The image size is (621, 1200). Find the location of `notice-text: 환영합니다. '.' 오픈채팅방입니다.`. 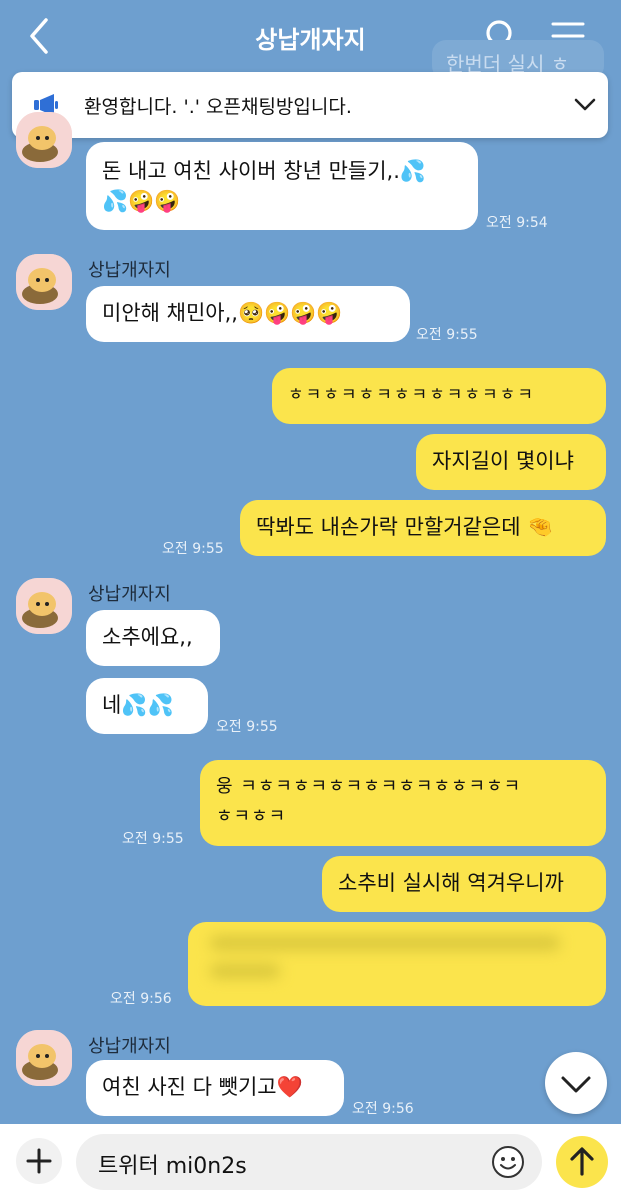

notice-text: 환영합니다. '.' 오픈채팅방입니다. is located at coordinates (218, 107).